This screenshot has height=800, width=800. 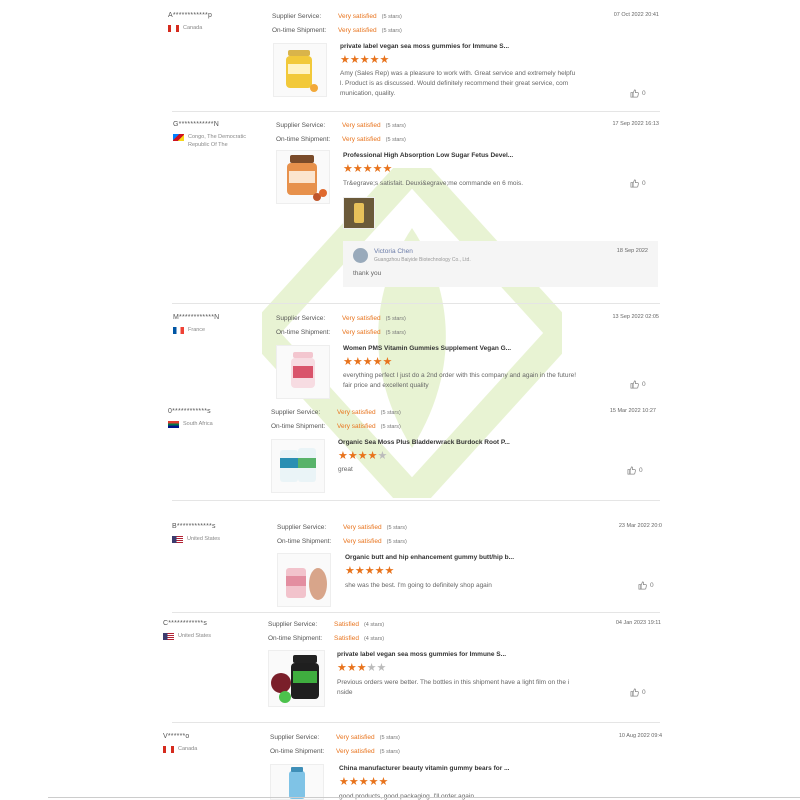 What do you see at coordinates (194, 526) in the screenshot?
I see `buyer-name: B************s` at bounding box center [194, 526].